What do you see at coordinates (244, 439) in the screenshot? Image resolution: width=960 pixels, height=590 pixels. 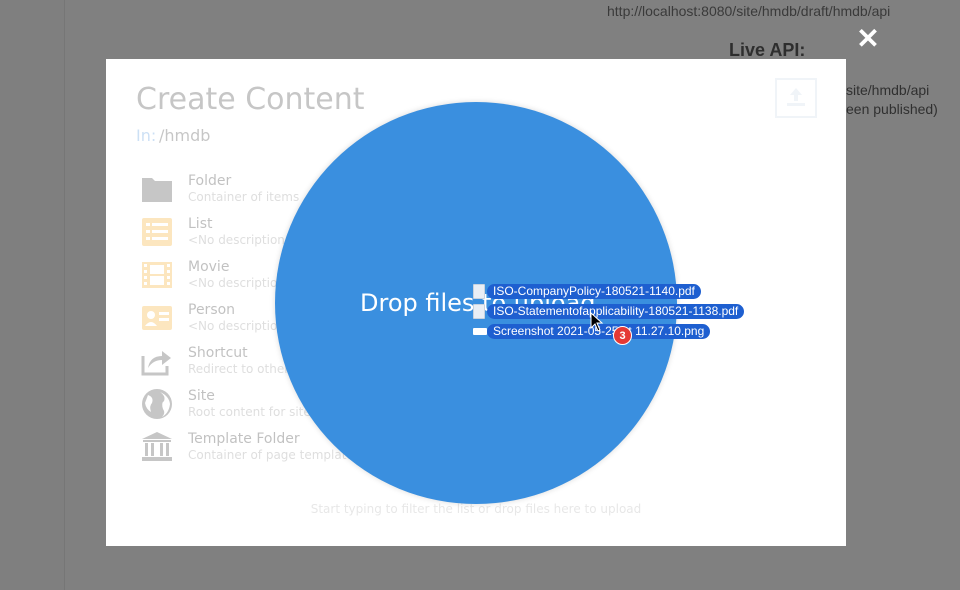 I see `content-type-name: Template Folder` at bounding box center [244, 439].